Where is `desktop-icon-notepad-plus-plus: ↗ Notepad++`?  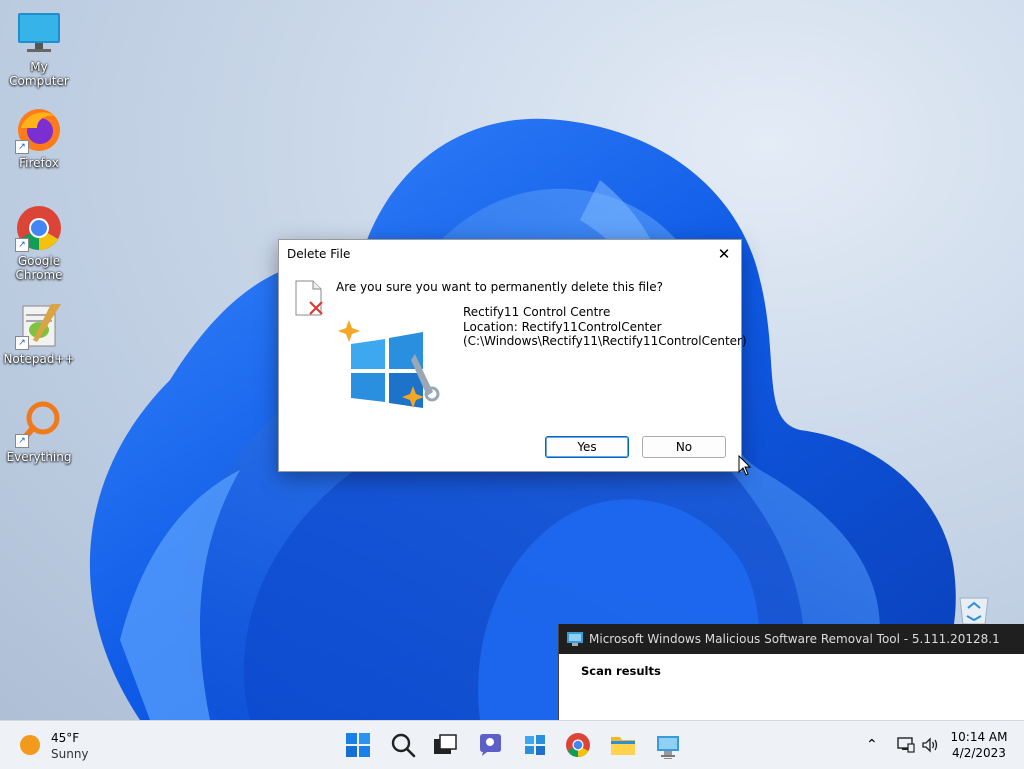
desktop-icon-notepad-plus-plus: ↗ Notepad++ is located at coordinates (39, 334).